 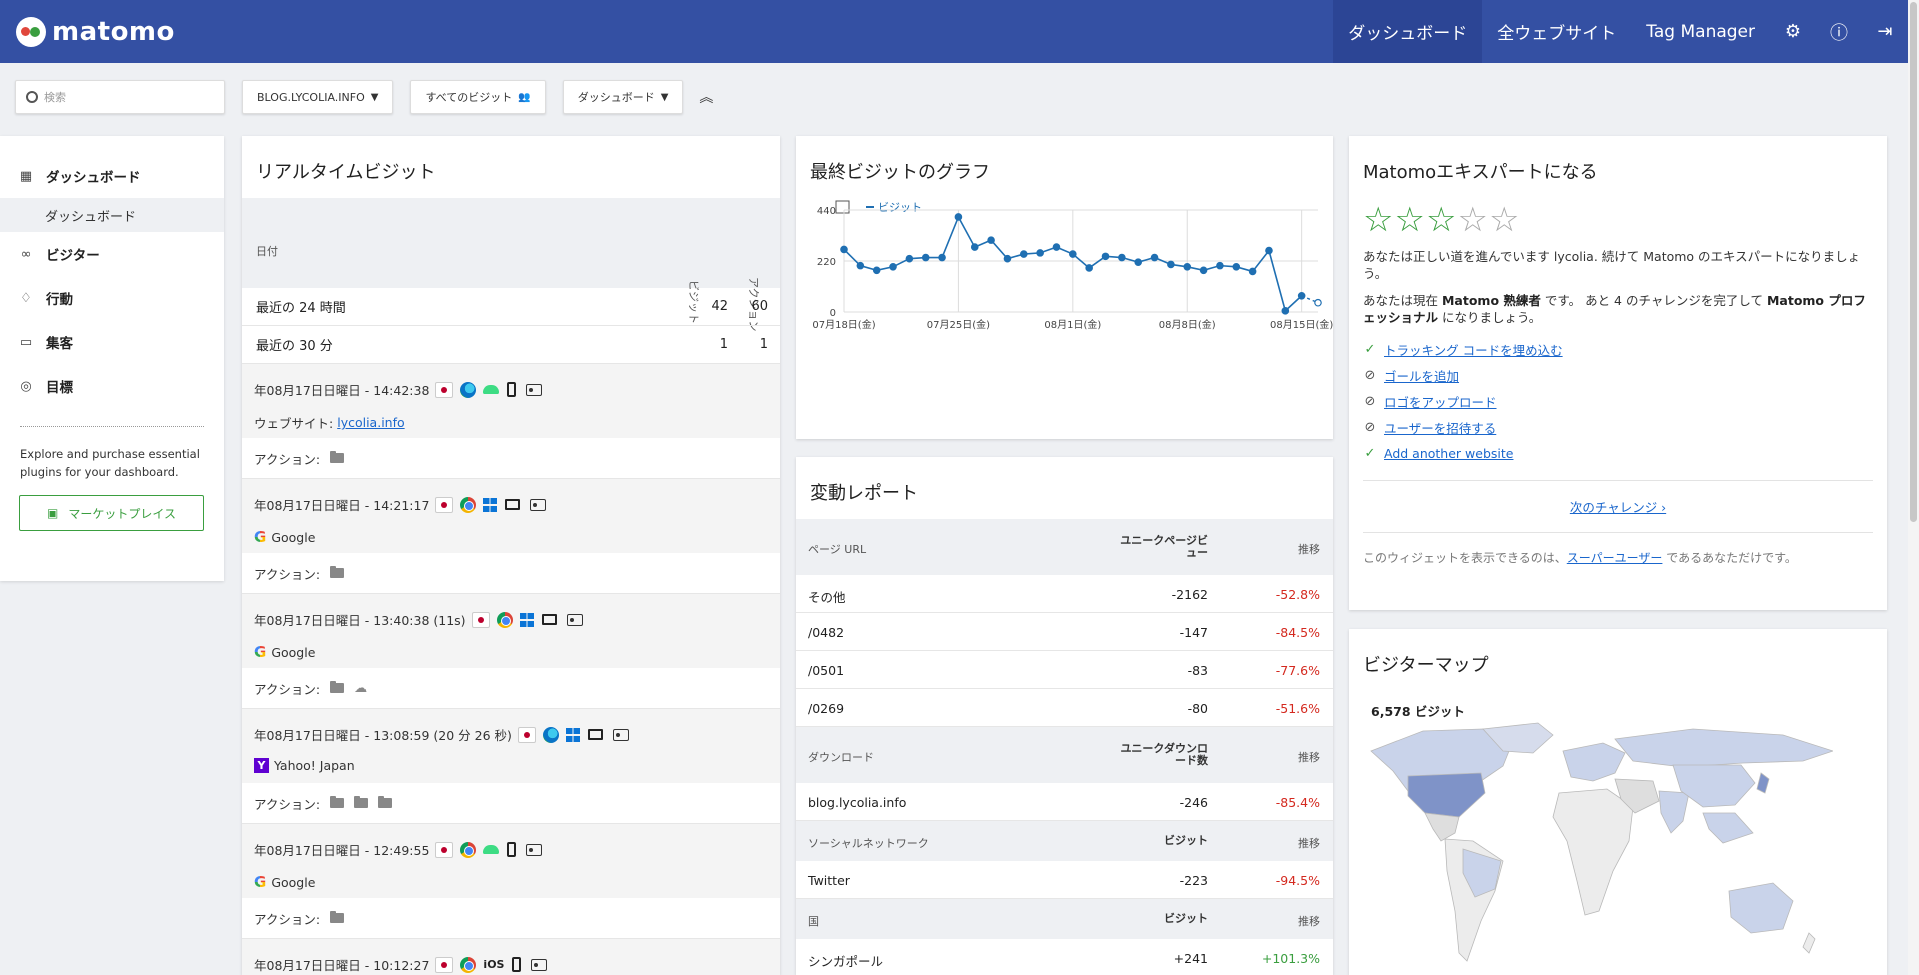 I want to click on map-region-india, so click(x=1674, y=812).